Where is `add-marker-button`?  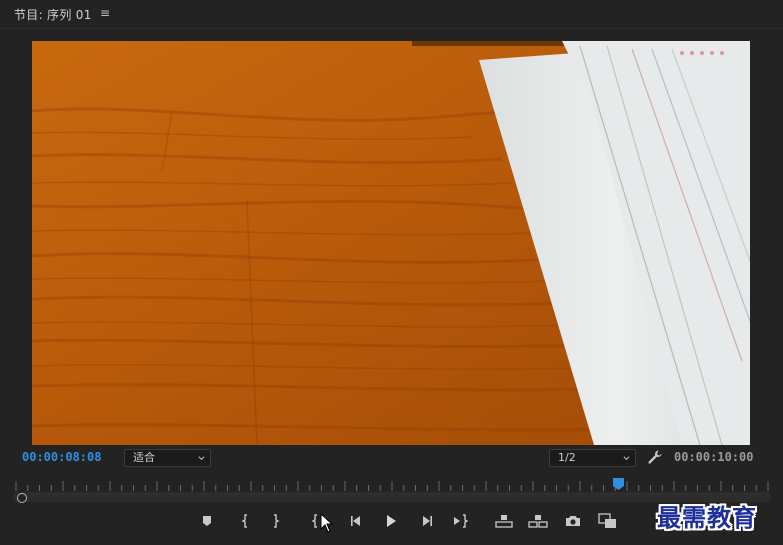 add-marker-button is located at coordinates (207, 521).